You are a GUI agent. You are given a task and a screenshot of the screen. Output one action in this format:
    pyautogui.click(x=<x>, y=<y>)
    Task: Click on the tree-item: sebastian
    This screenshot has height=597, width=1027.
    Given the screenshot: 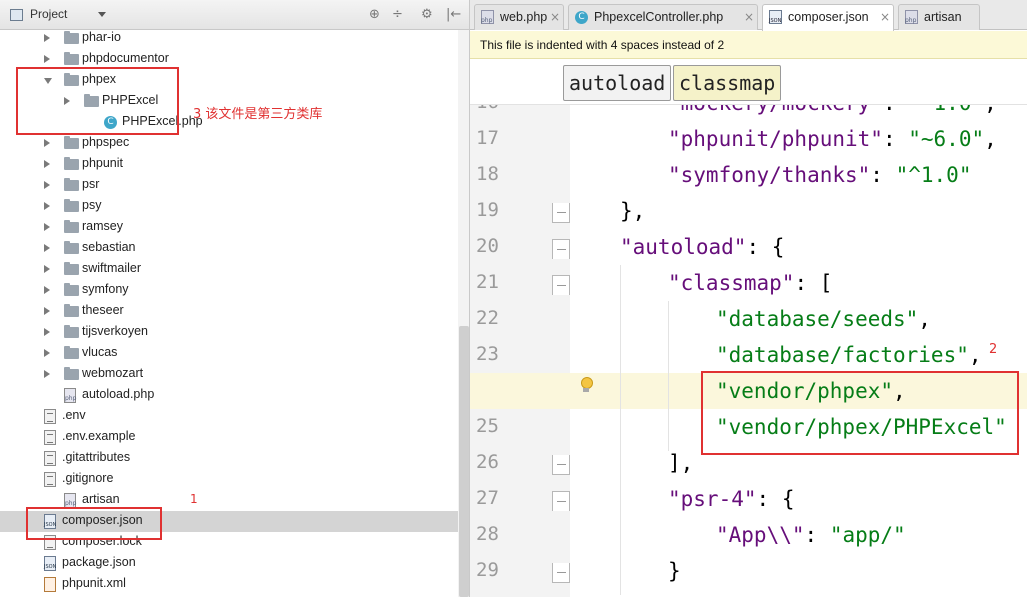 What is the action you would take?
    pyautogui.click(x=234, y=248)
    